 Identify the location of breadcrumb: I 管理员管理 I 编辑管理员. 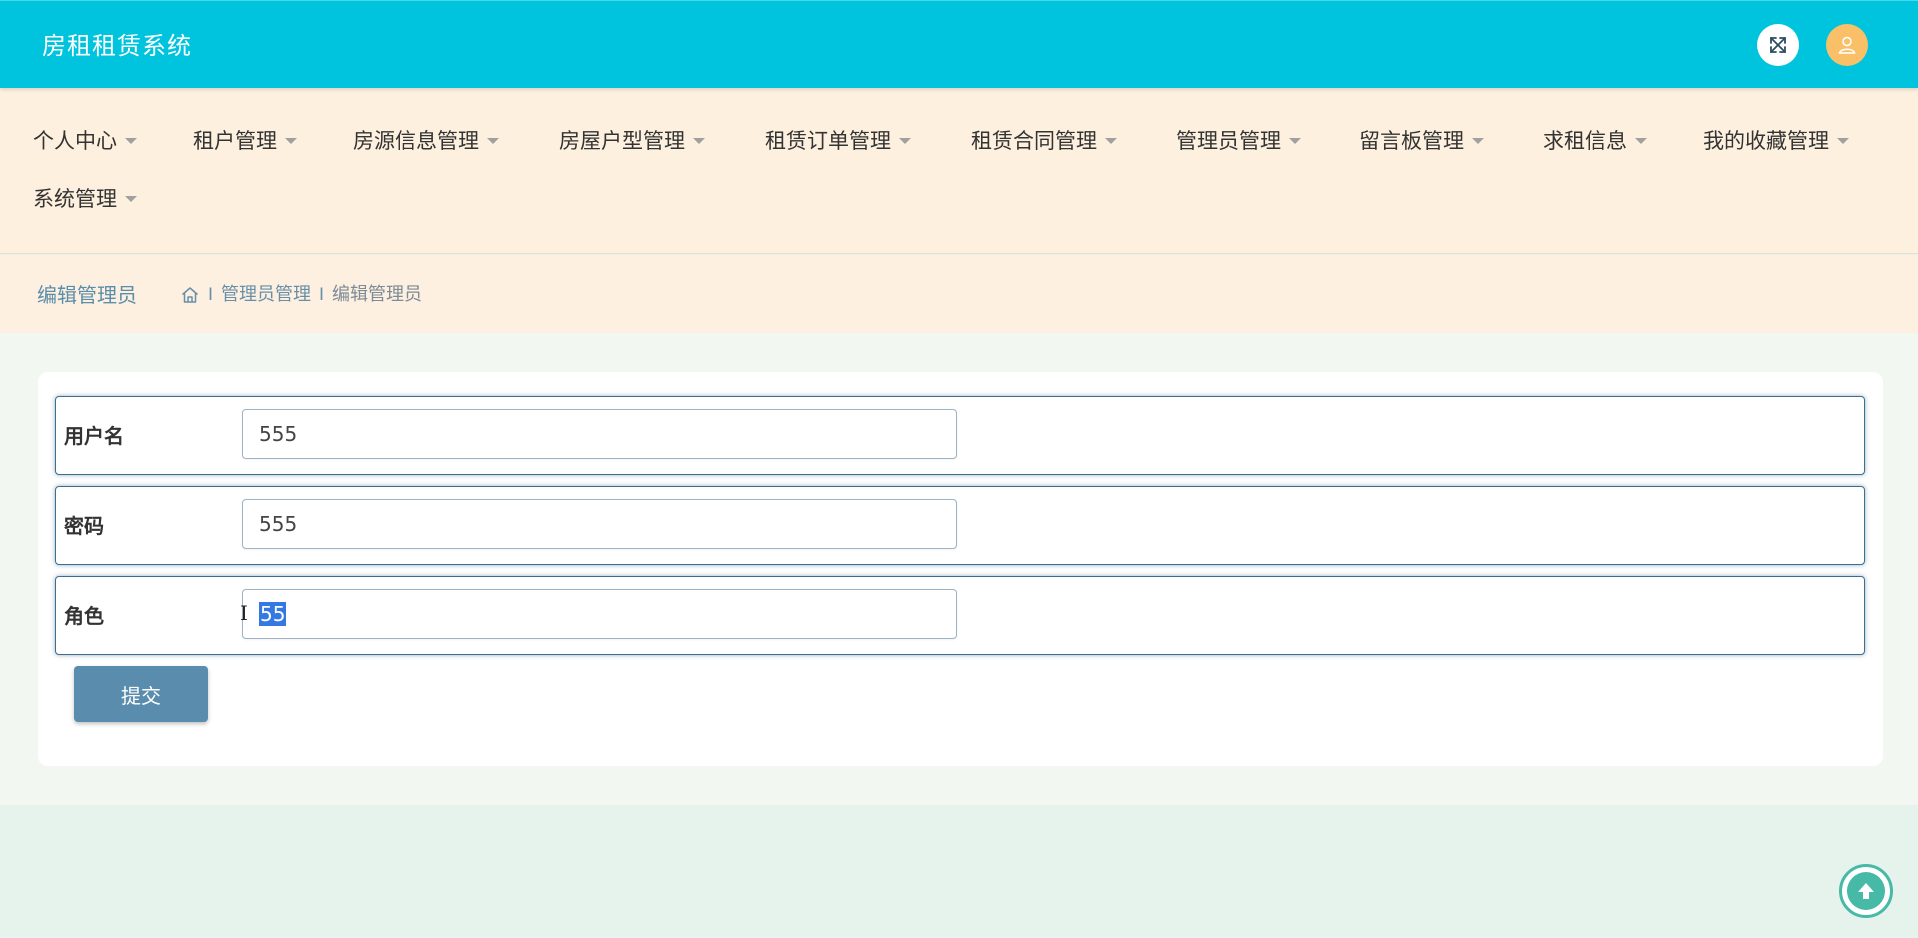
(301, 295).